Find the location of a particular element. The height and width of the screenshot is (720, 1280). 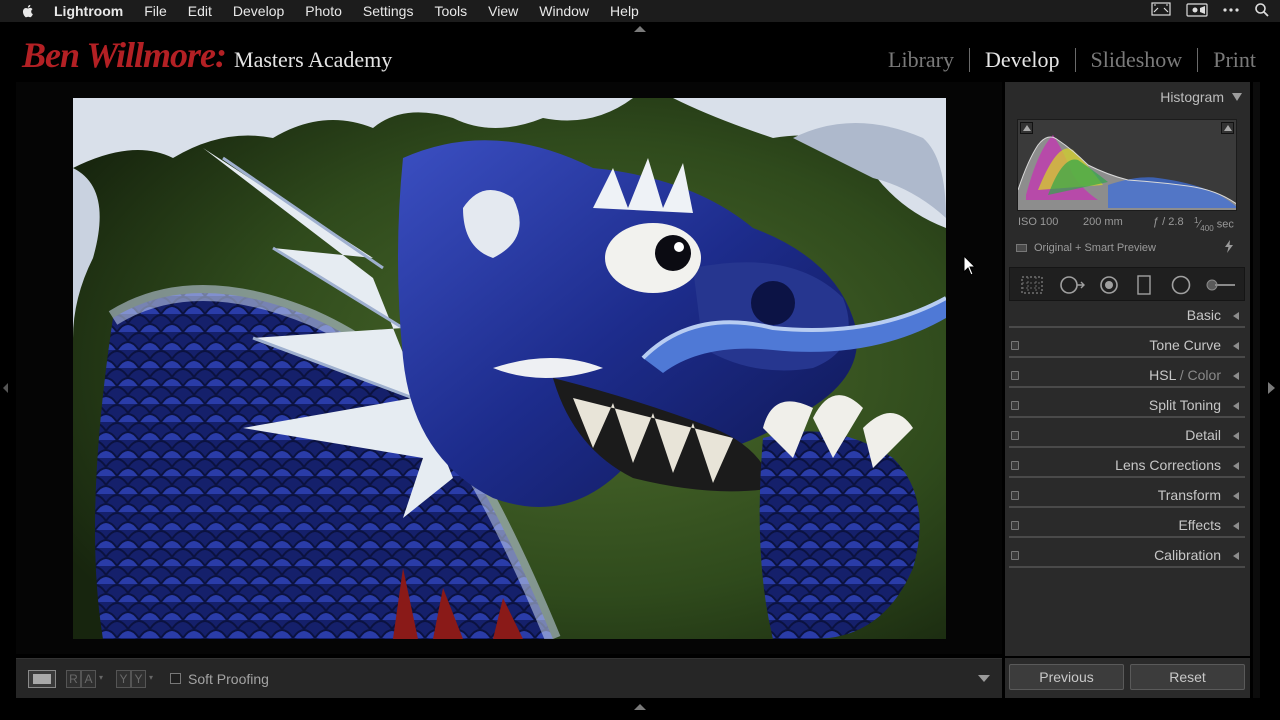

menu-settings: Settings is located at coordinates (388, 11).